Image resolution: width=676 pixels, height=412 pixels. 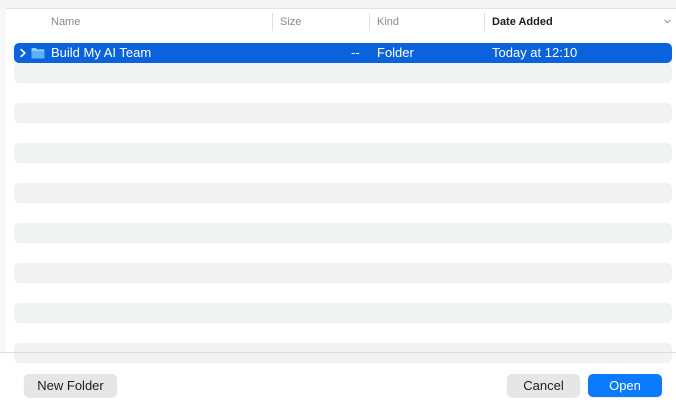 I want to click on column-header-date-added: Date Added, so click(x=522, y=22).